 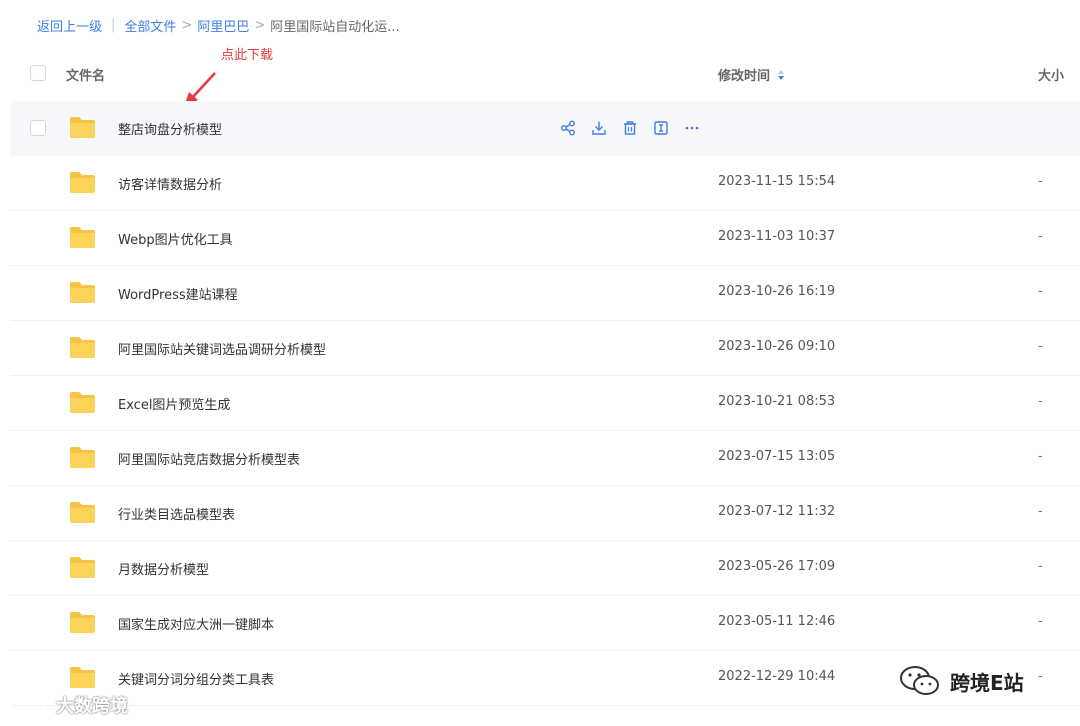 I want to click on file-modified: 2023-10-26 16:19, so click(x=777, y=291).